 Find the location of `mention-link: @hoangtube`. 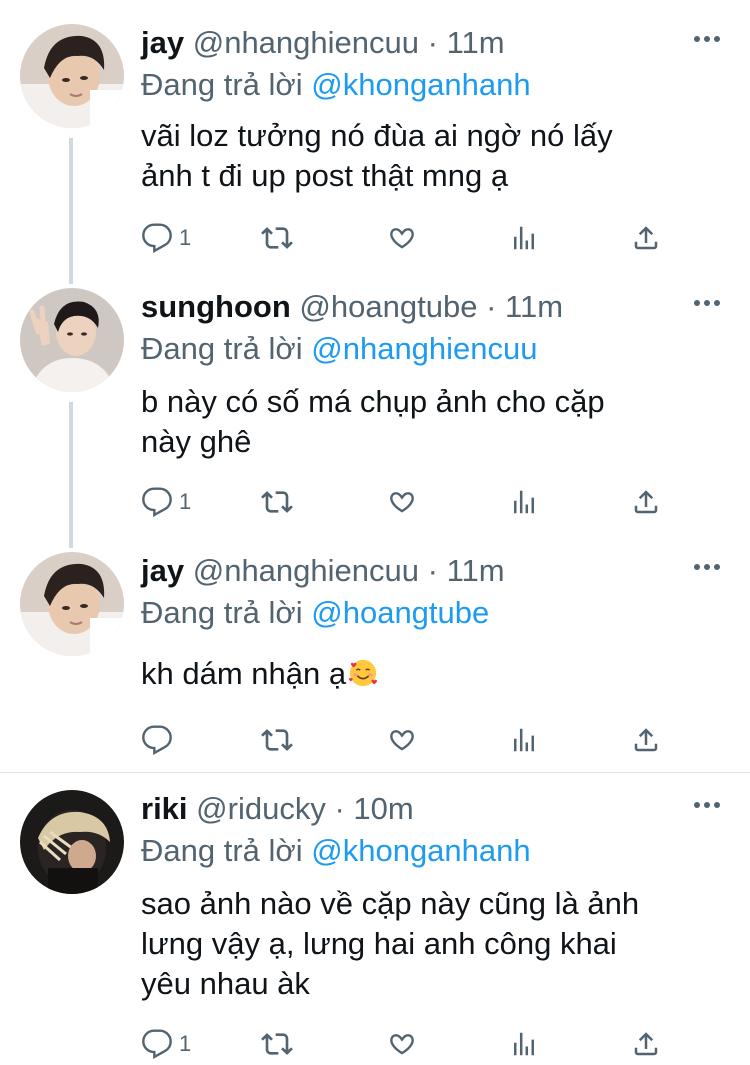

mention-link: @hoangtube is located at coordinates (400, 612).